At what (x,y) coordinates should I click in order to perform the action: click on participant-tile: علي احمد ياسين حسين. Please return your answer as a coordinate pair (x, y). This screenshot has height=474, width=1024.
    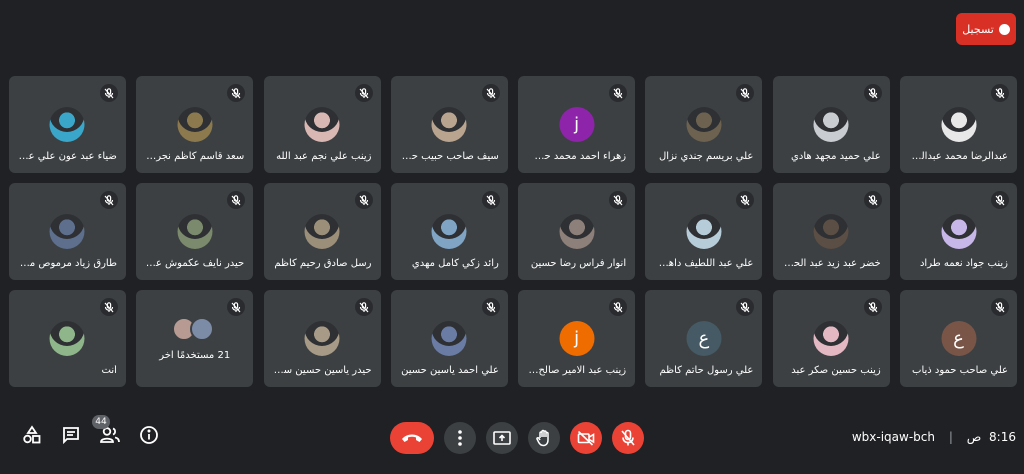
    Looking at the image, I should click on (449, 338).